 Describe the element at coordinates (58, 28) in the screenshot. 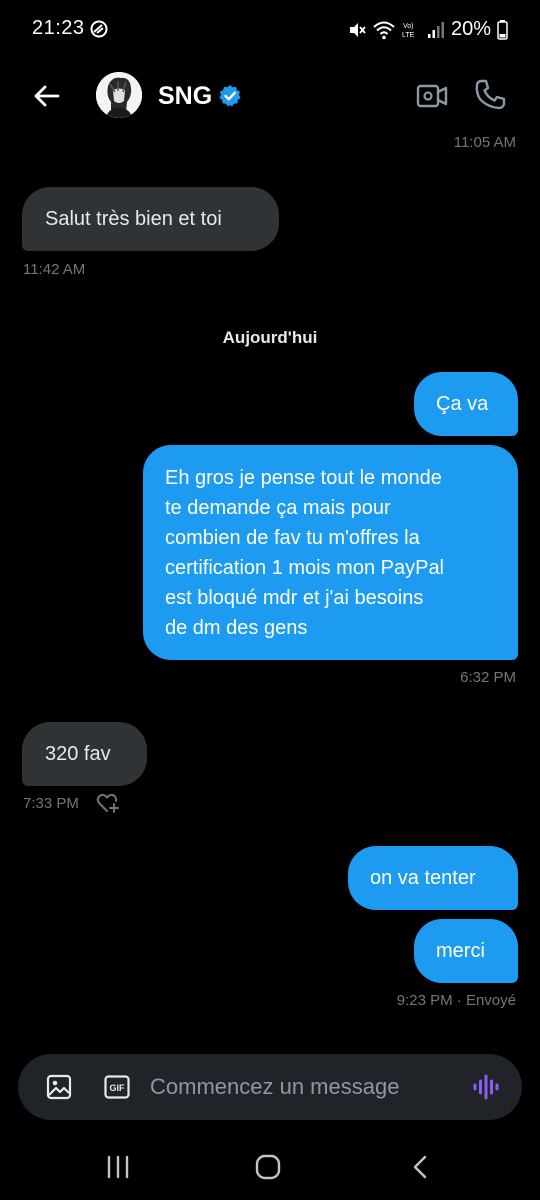

I see `status-time: 21:23` at that location.